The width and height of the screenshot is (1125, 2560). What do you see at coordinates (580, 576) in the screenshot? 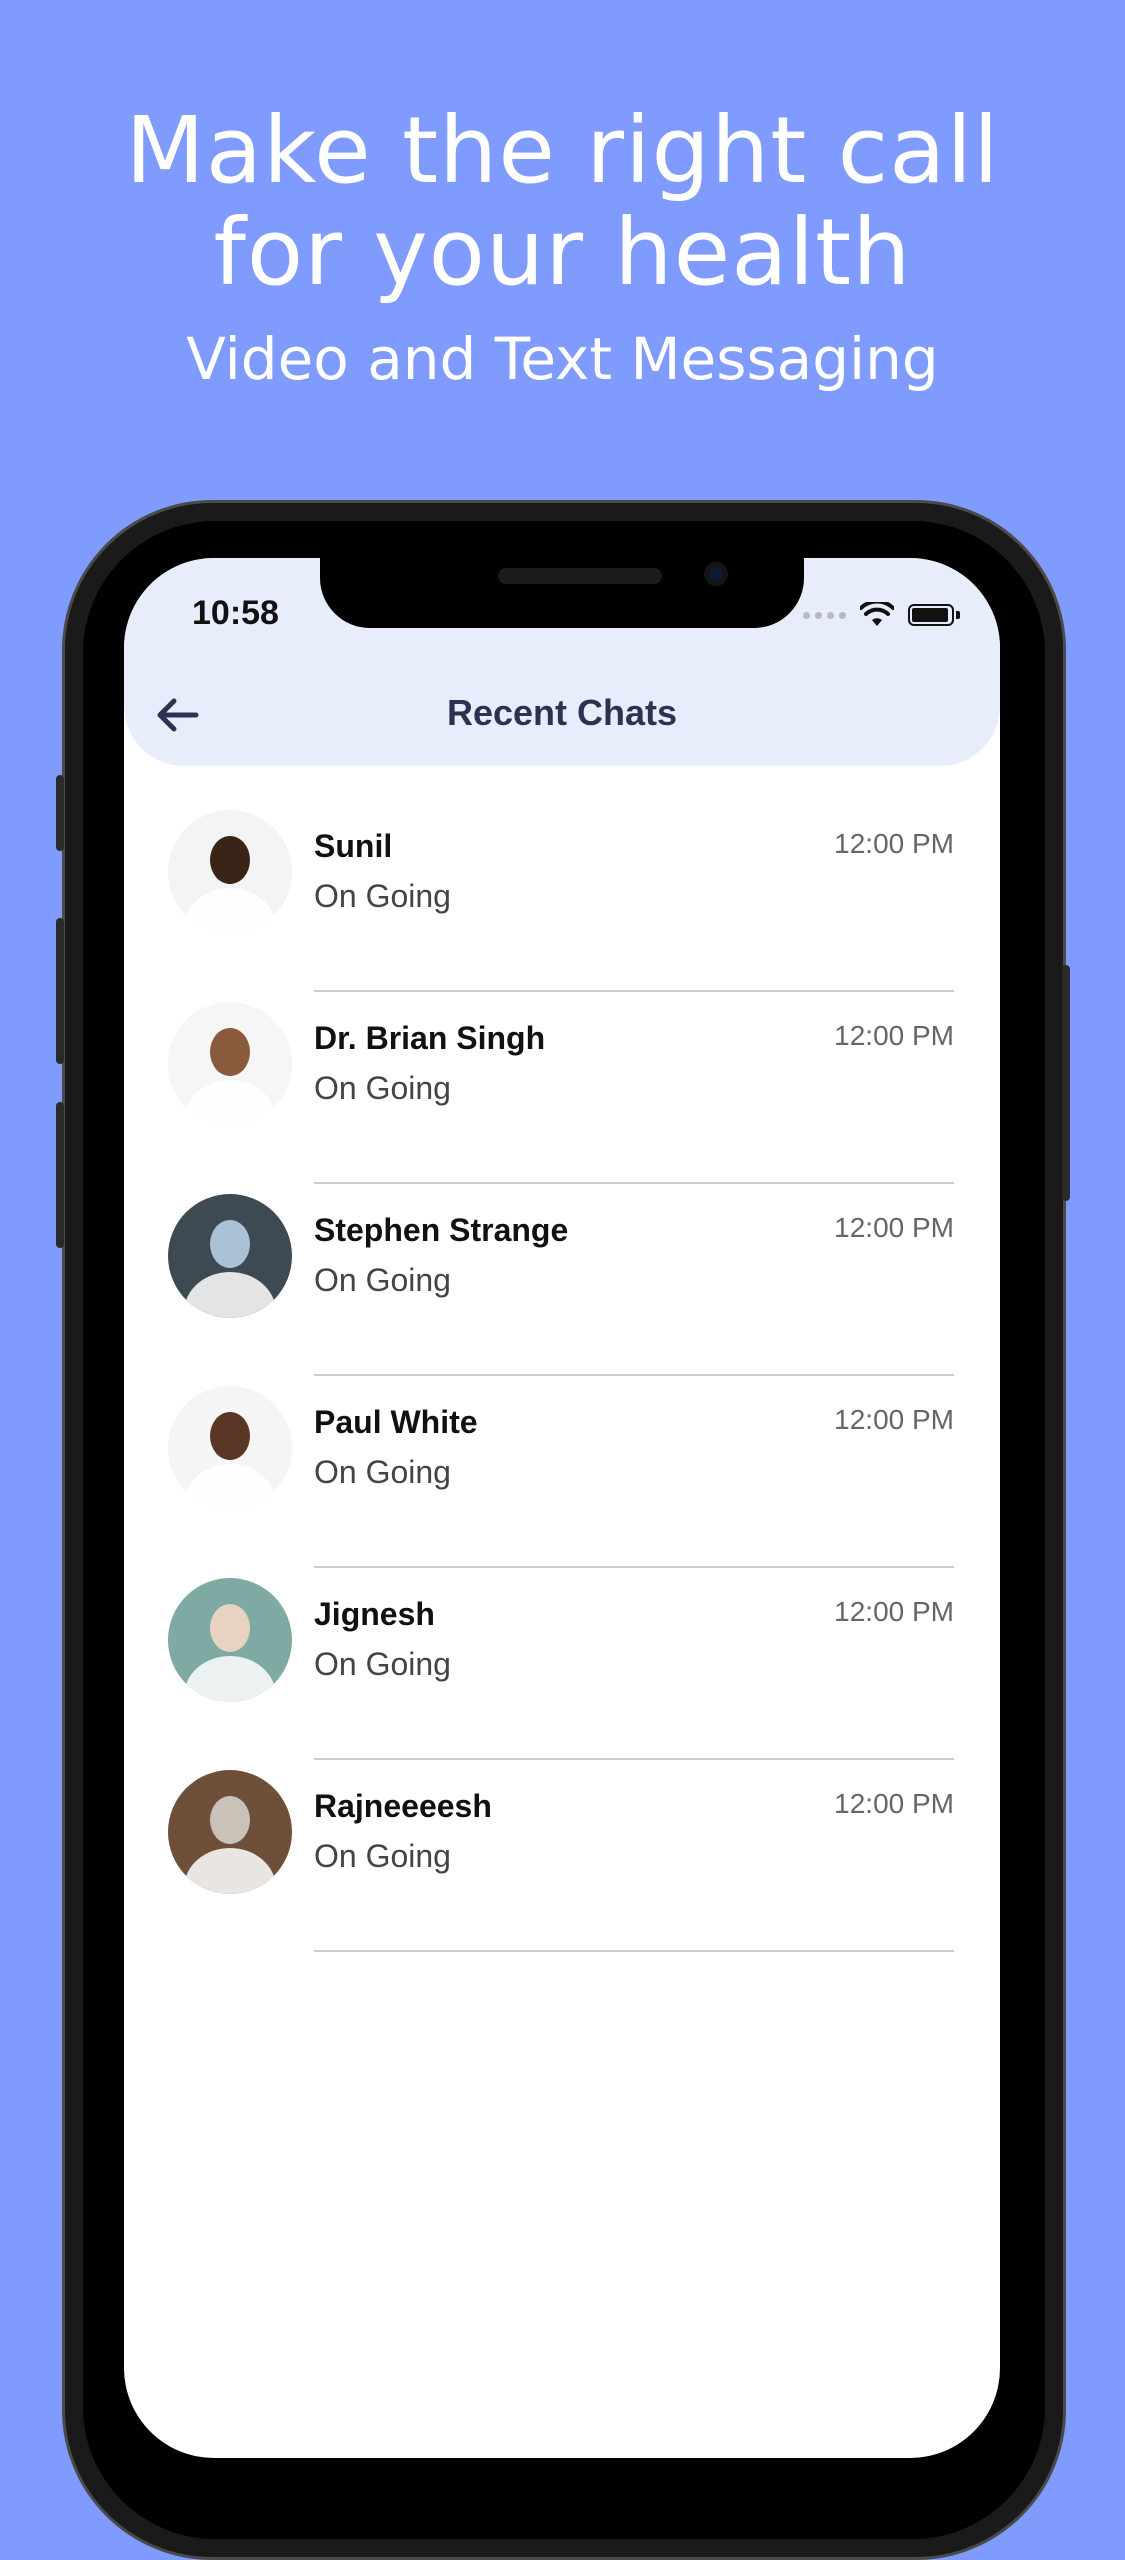
I see `speaker-grille` at bounding box center [580, 576].